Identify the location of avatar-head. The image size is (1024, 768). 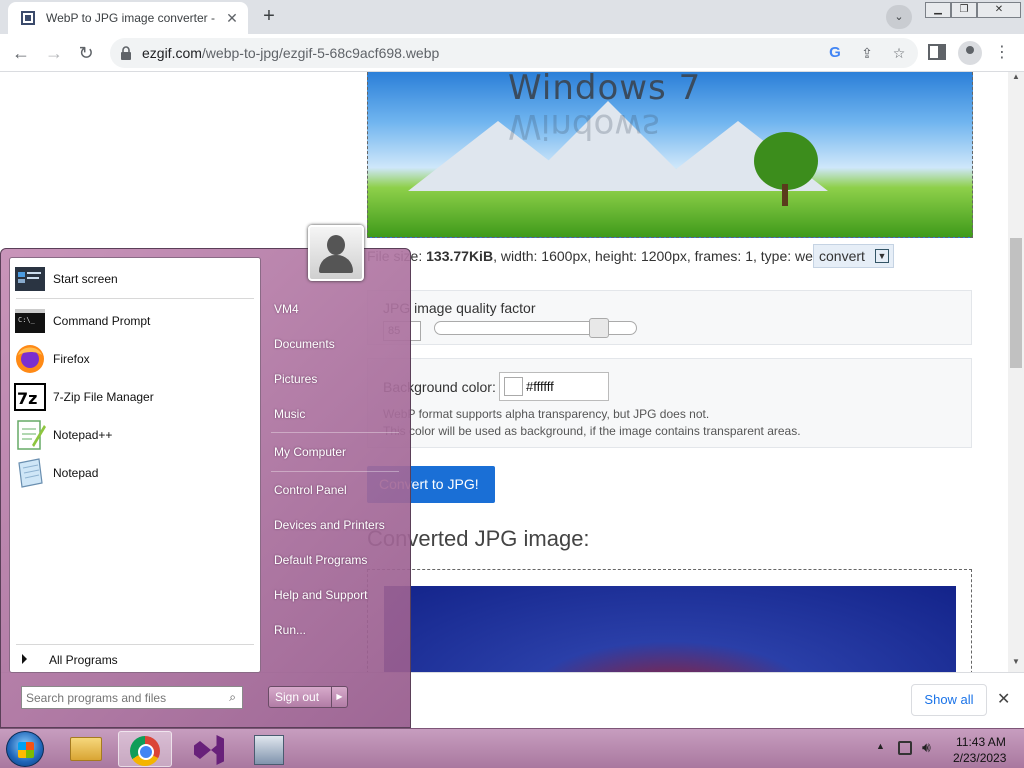
(336, 245).